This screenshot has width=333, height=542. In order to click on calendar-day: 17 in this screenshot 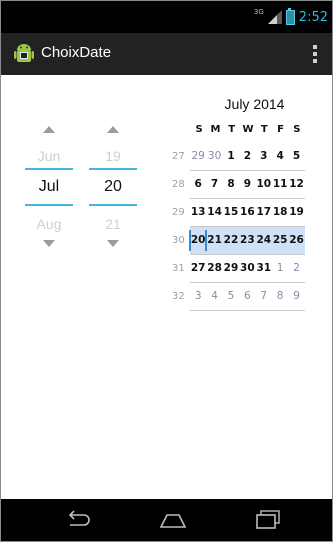, I will do `click(264, 212)`.